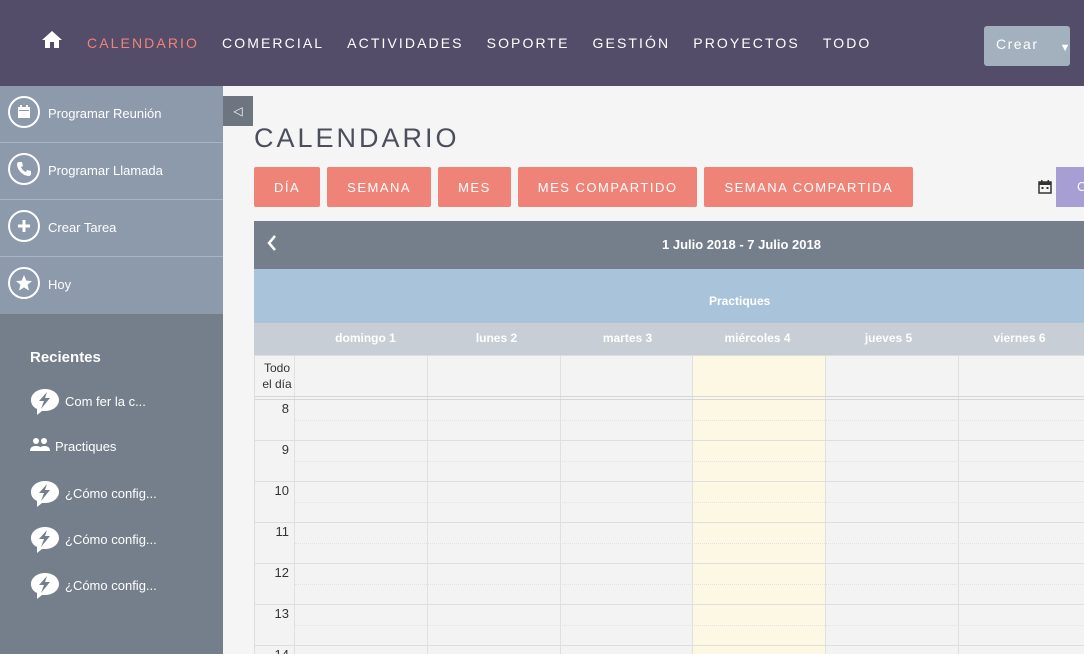  What do you see at coordinates (86, 446) in the screenshot?
I see `recent-item-label: Practiques` at bounding box center [86, 446].